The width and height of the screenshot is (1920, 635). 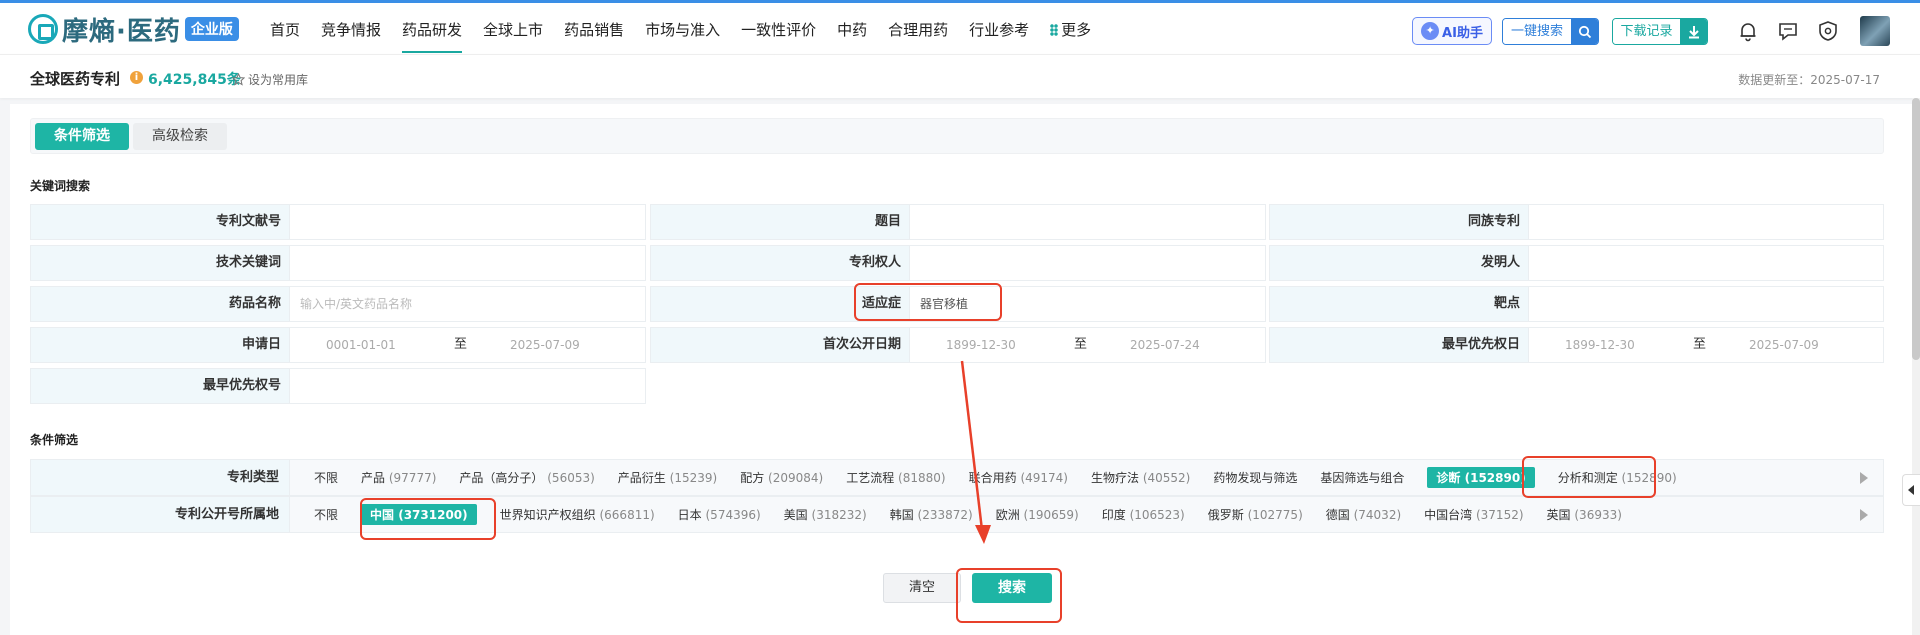 What do you see at coordinates (1706, 304) in the screenshot?
I see `target-input` at bounding box center [1706, 304].